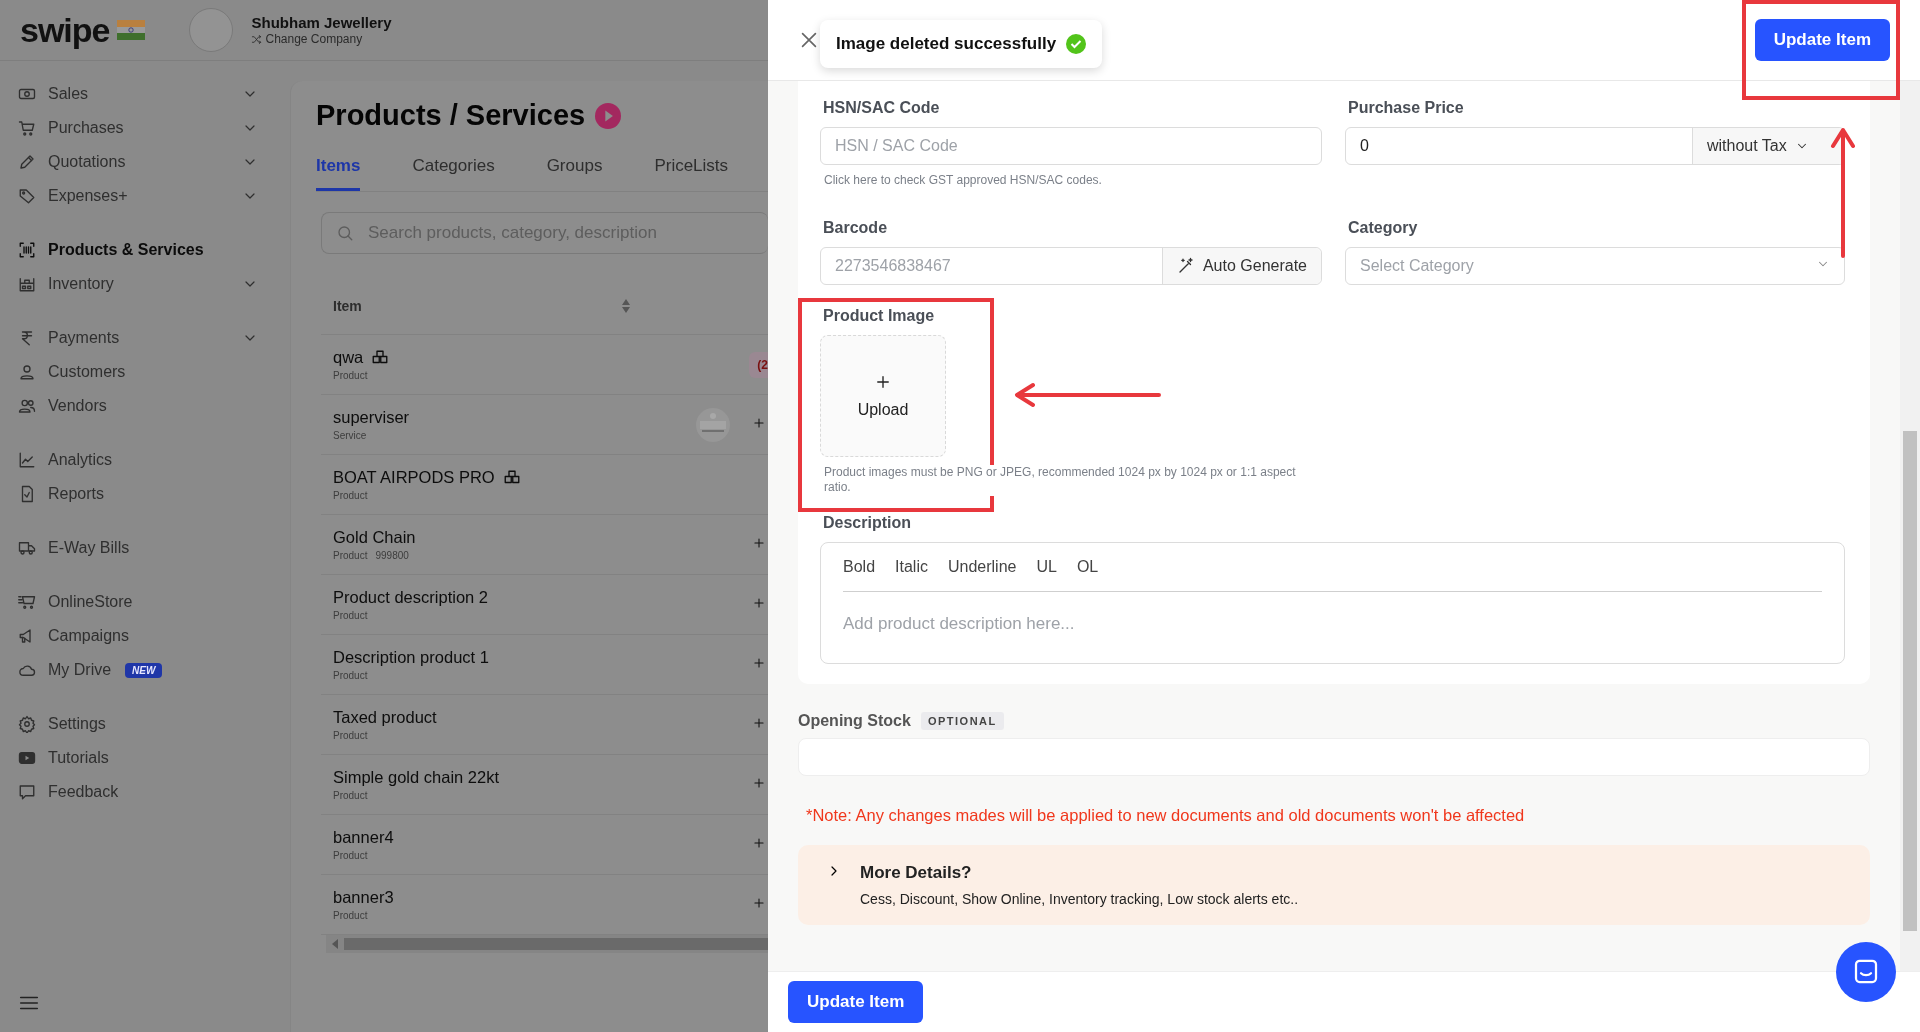 The height and width of the screenshot is (1032, 1920). I want to click on company-logo, so click(211, 30).